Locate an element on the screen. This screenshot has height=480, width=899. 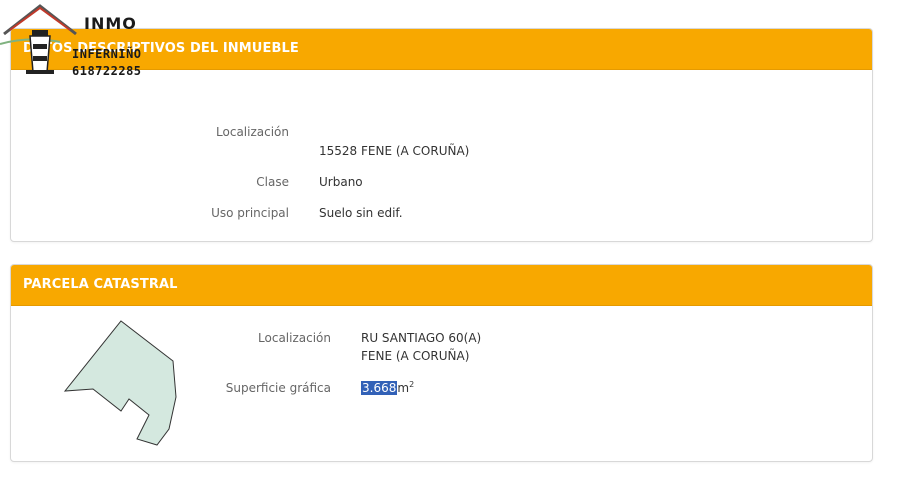
superficie-unit-exp: 2 is located at coordinates (412, 384).